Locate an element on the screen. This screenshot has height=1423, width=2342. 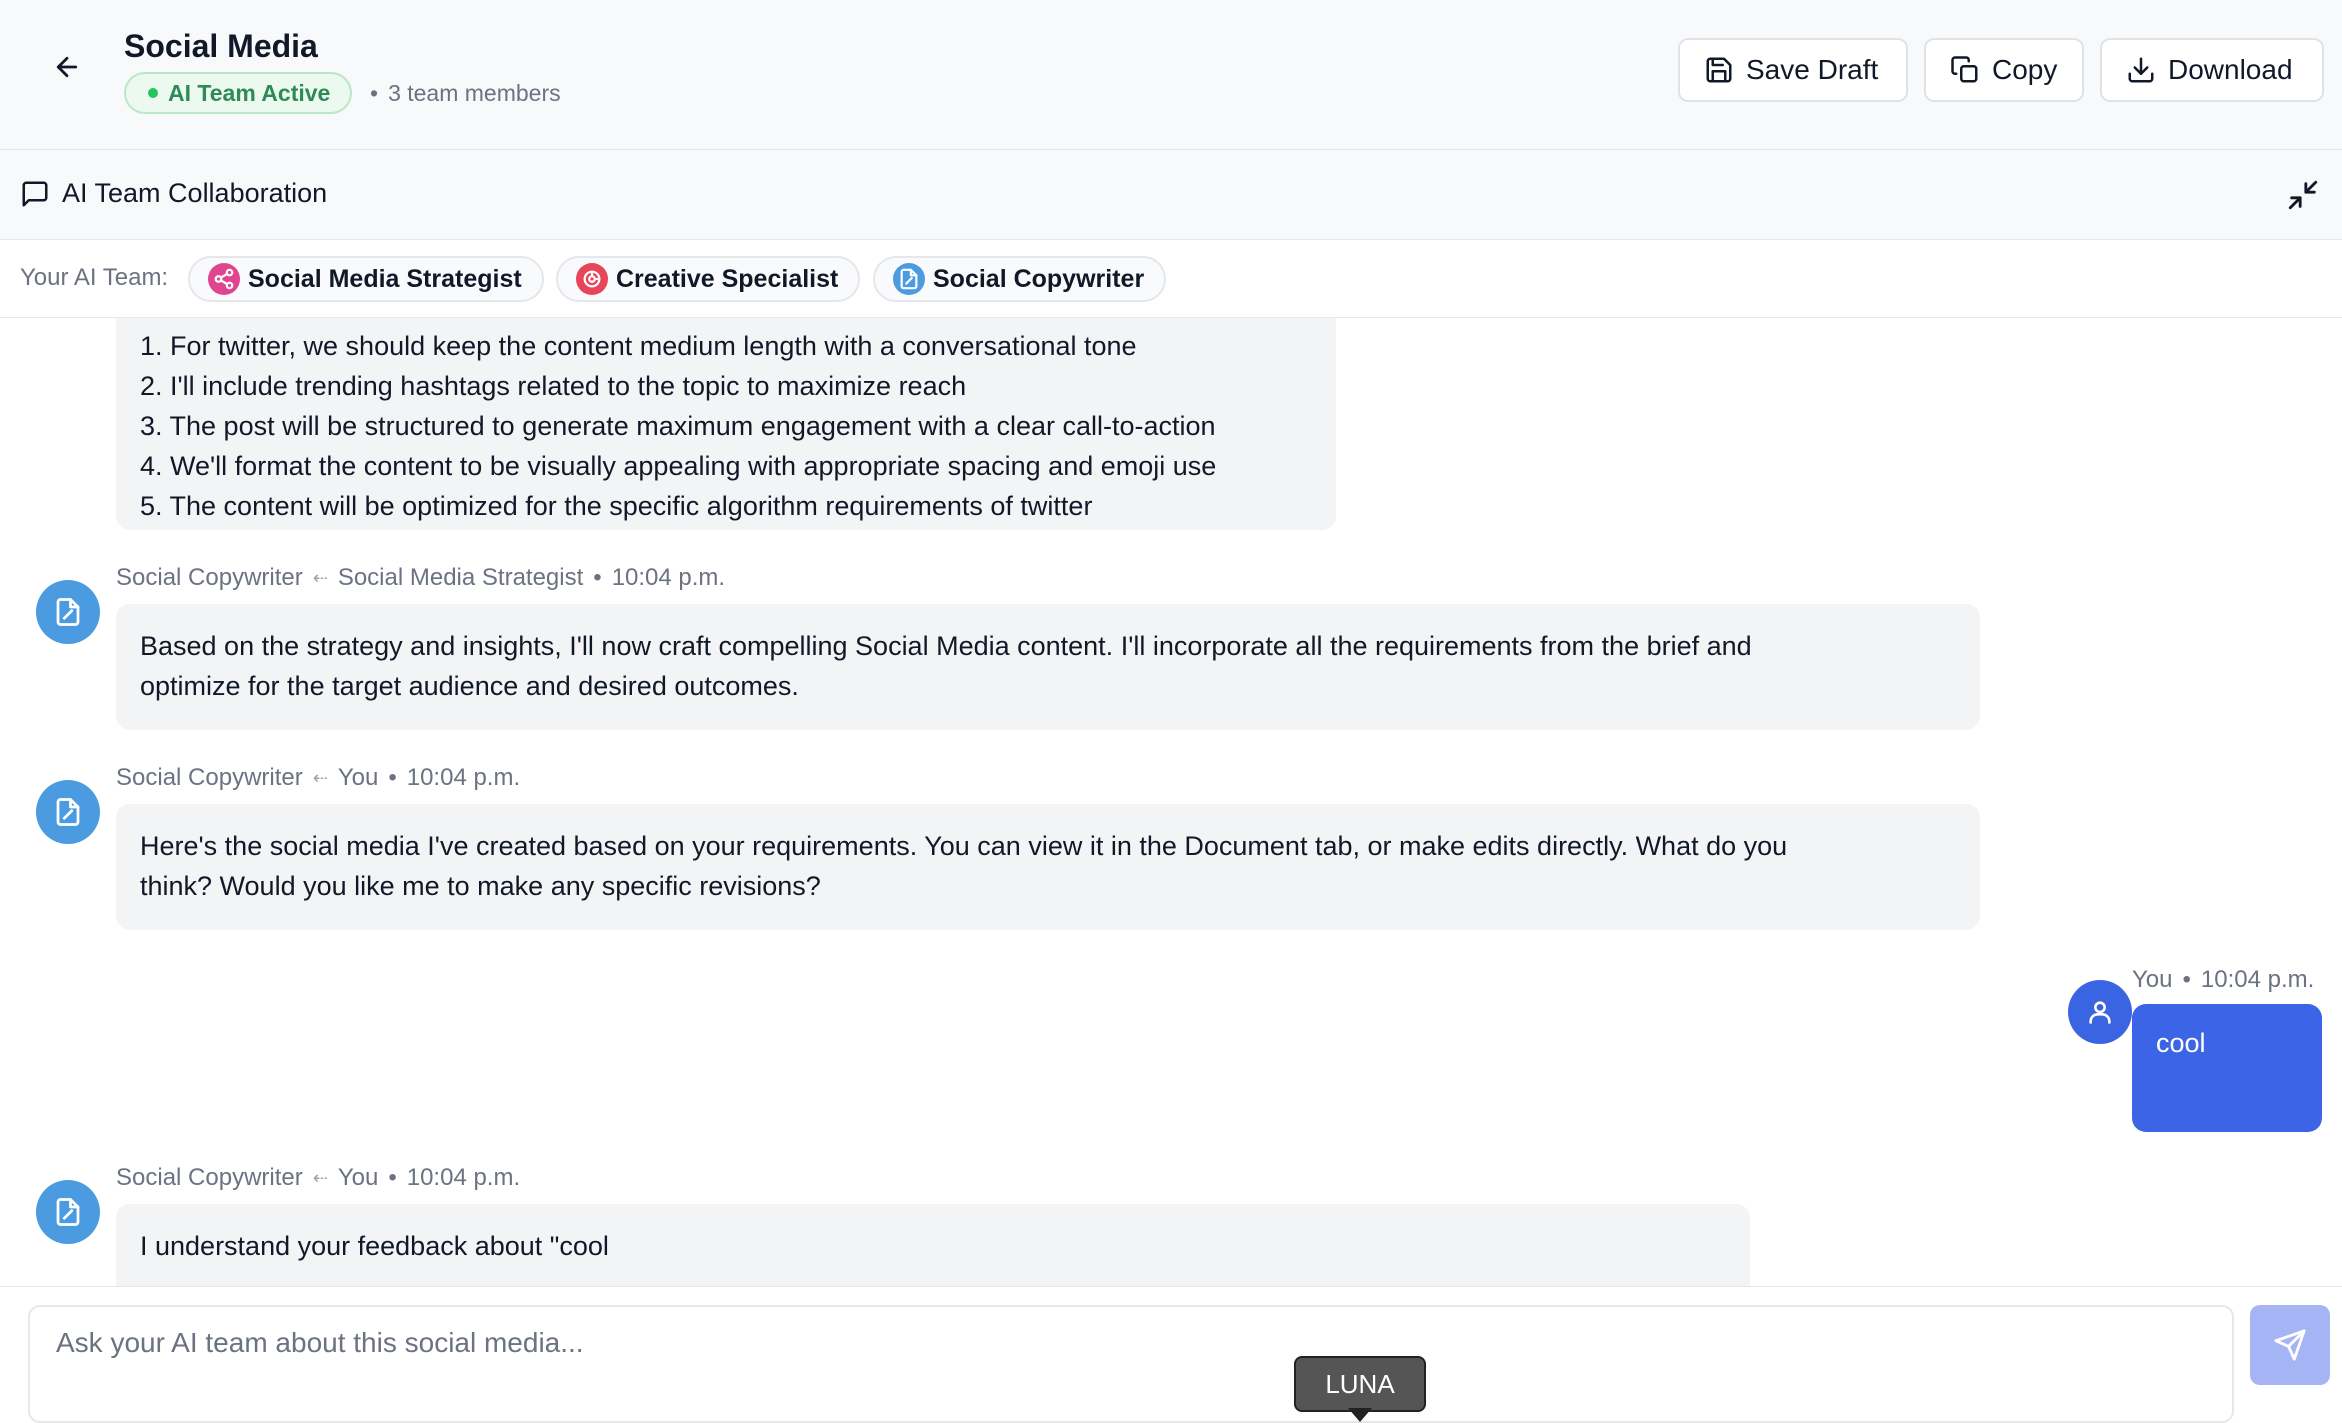
team-chip-creative-specialist: Creative Specialist is located at coordinates (708, 279).